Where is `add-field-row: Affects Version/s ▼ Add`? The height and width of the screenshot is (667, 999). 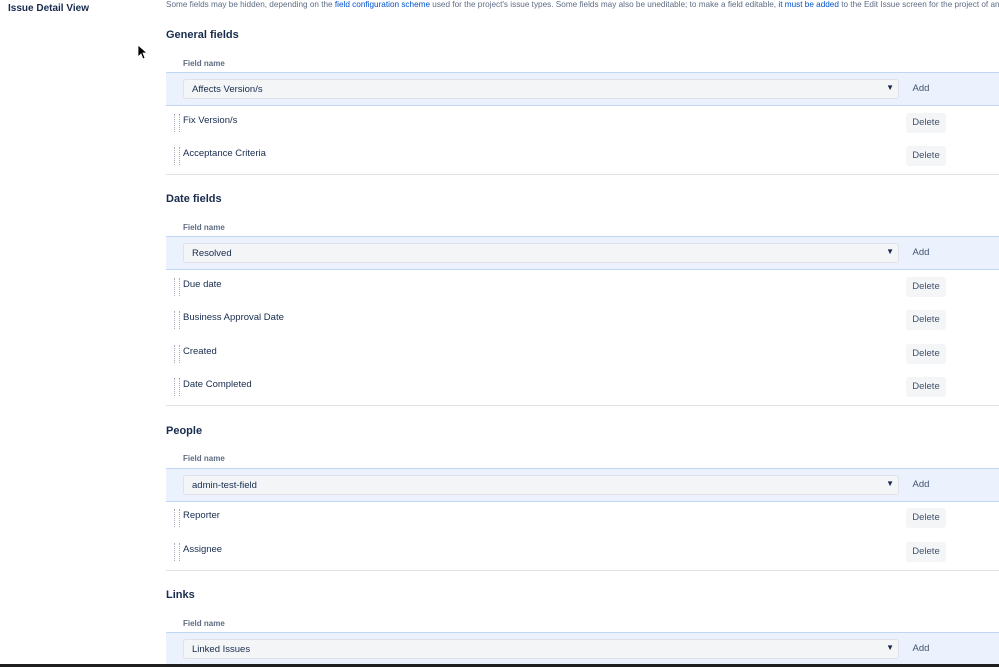
add-field-row: Affects Version/s ▼ Add is located at coordinates (582, 89).